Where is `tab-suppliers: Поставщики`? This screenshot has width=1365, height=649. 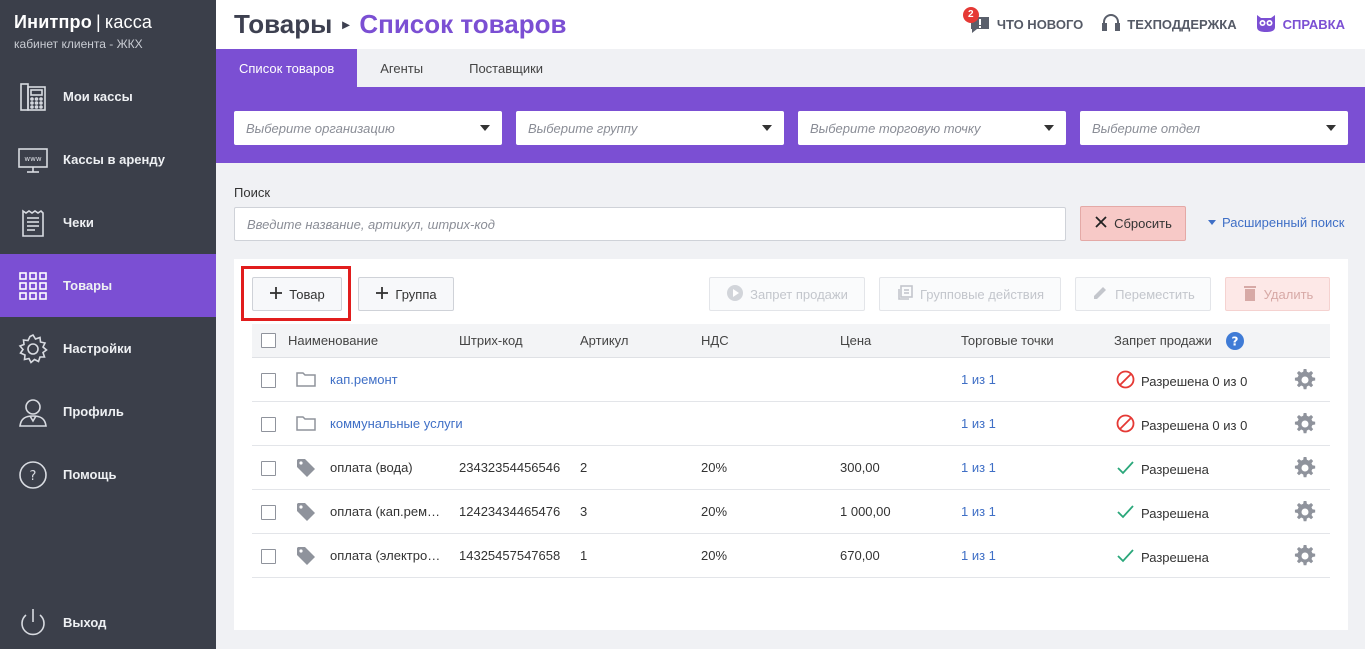 tab-suppliers: Поставщики is located at coordinates (506, 68).